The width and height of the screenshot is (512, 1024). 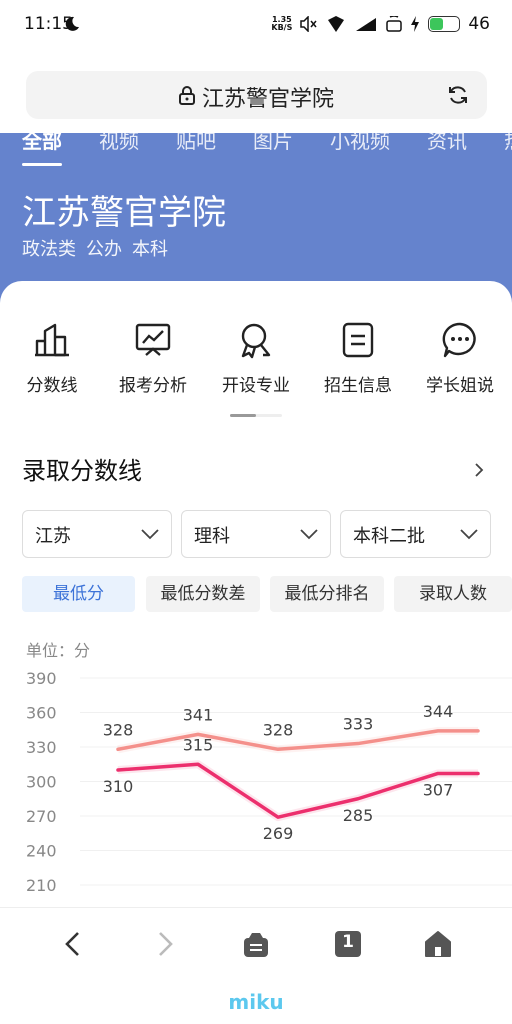 I want to click on batch-select: 本科二批, so click(x=415, y=534).